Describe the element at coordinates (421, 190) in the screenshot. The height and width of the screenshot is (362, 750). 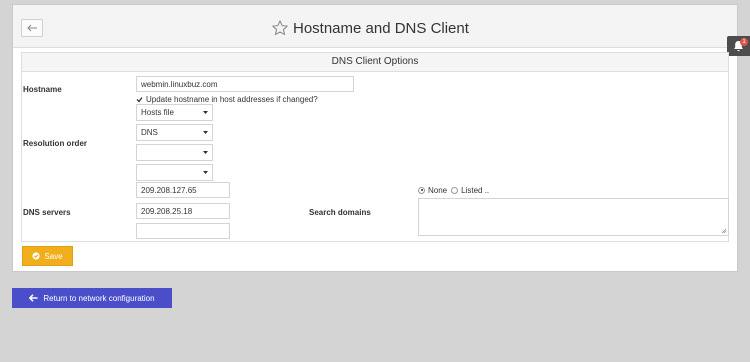
I see `radio-none` at that location.